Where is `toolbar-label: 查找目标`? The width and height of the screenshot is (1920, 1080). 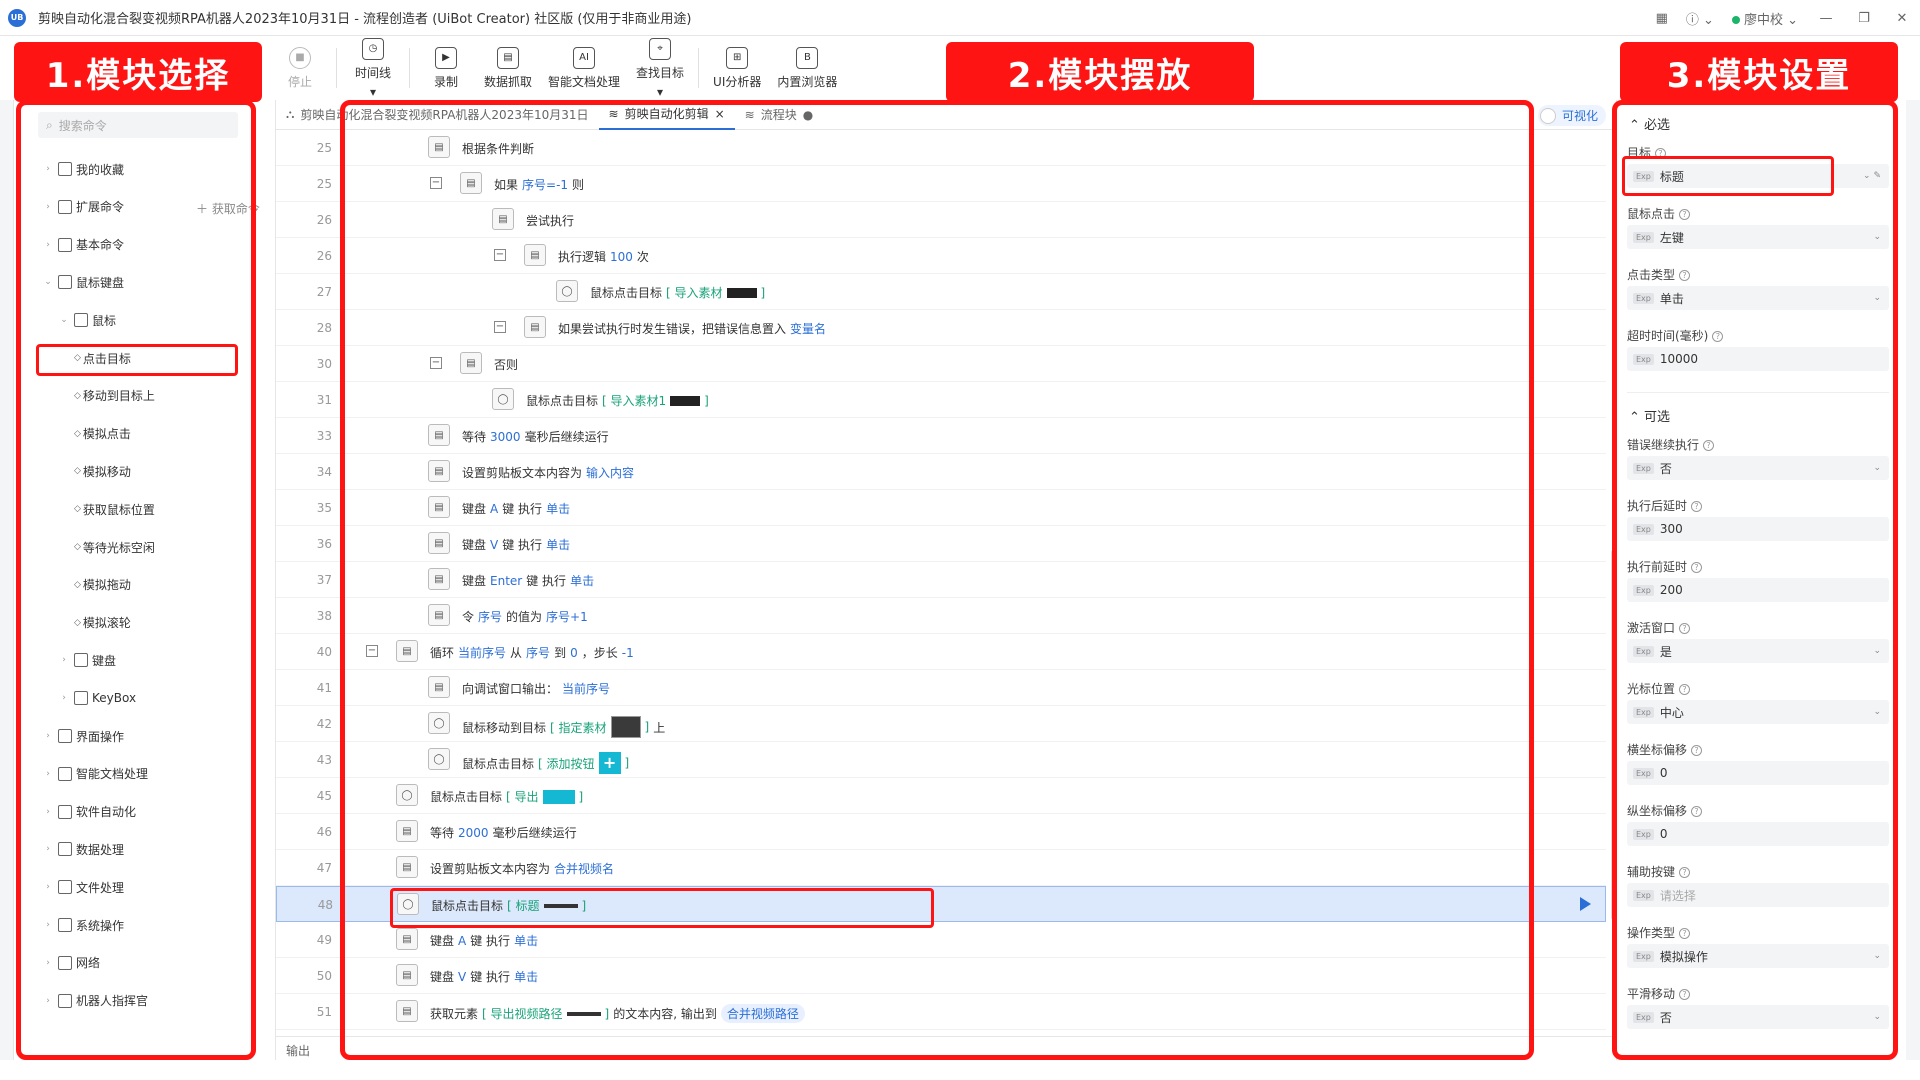
toolbar-label: 查找目标 is located at coordinates (660, 72).